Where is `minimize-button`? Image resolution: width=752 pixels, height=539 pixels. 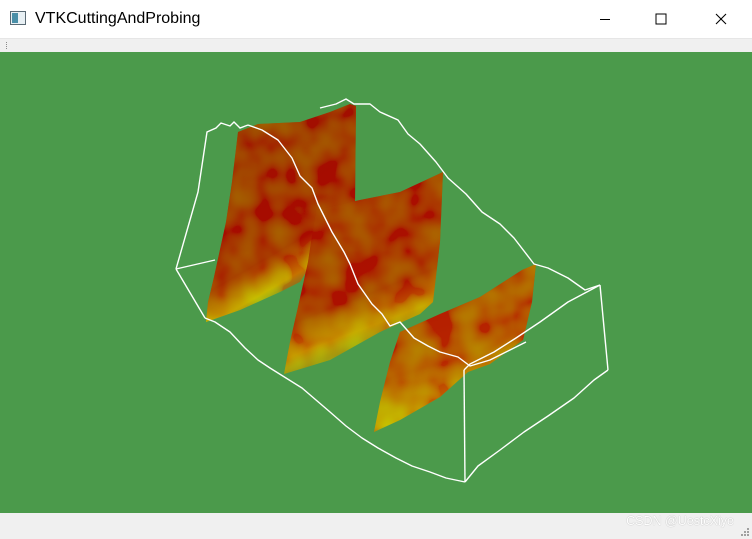
minimize-button is located at coordinates (605, 19).